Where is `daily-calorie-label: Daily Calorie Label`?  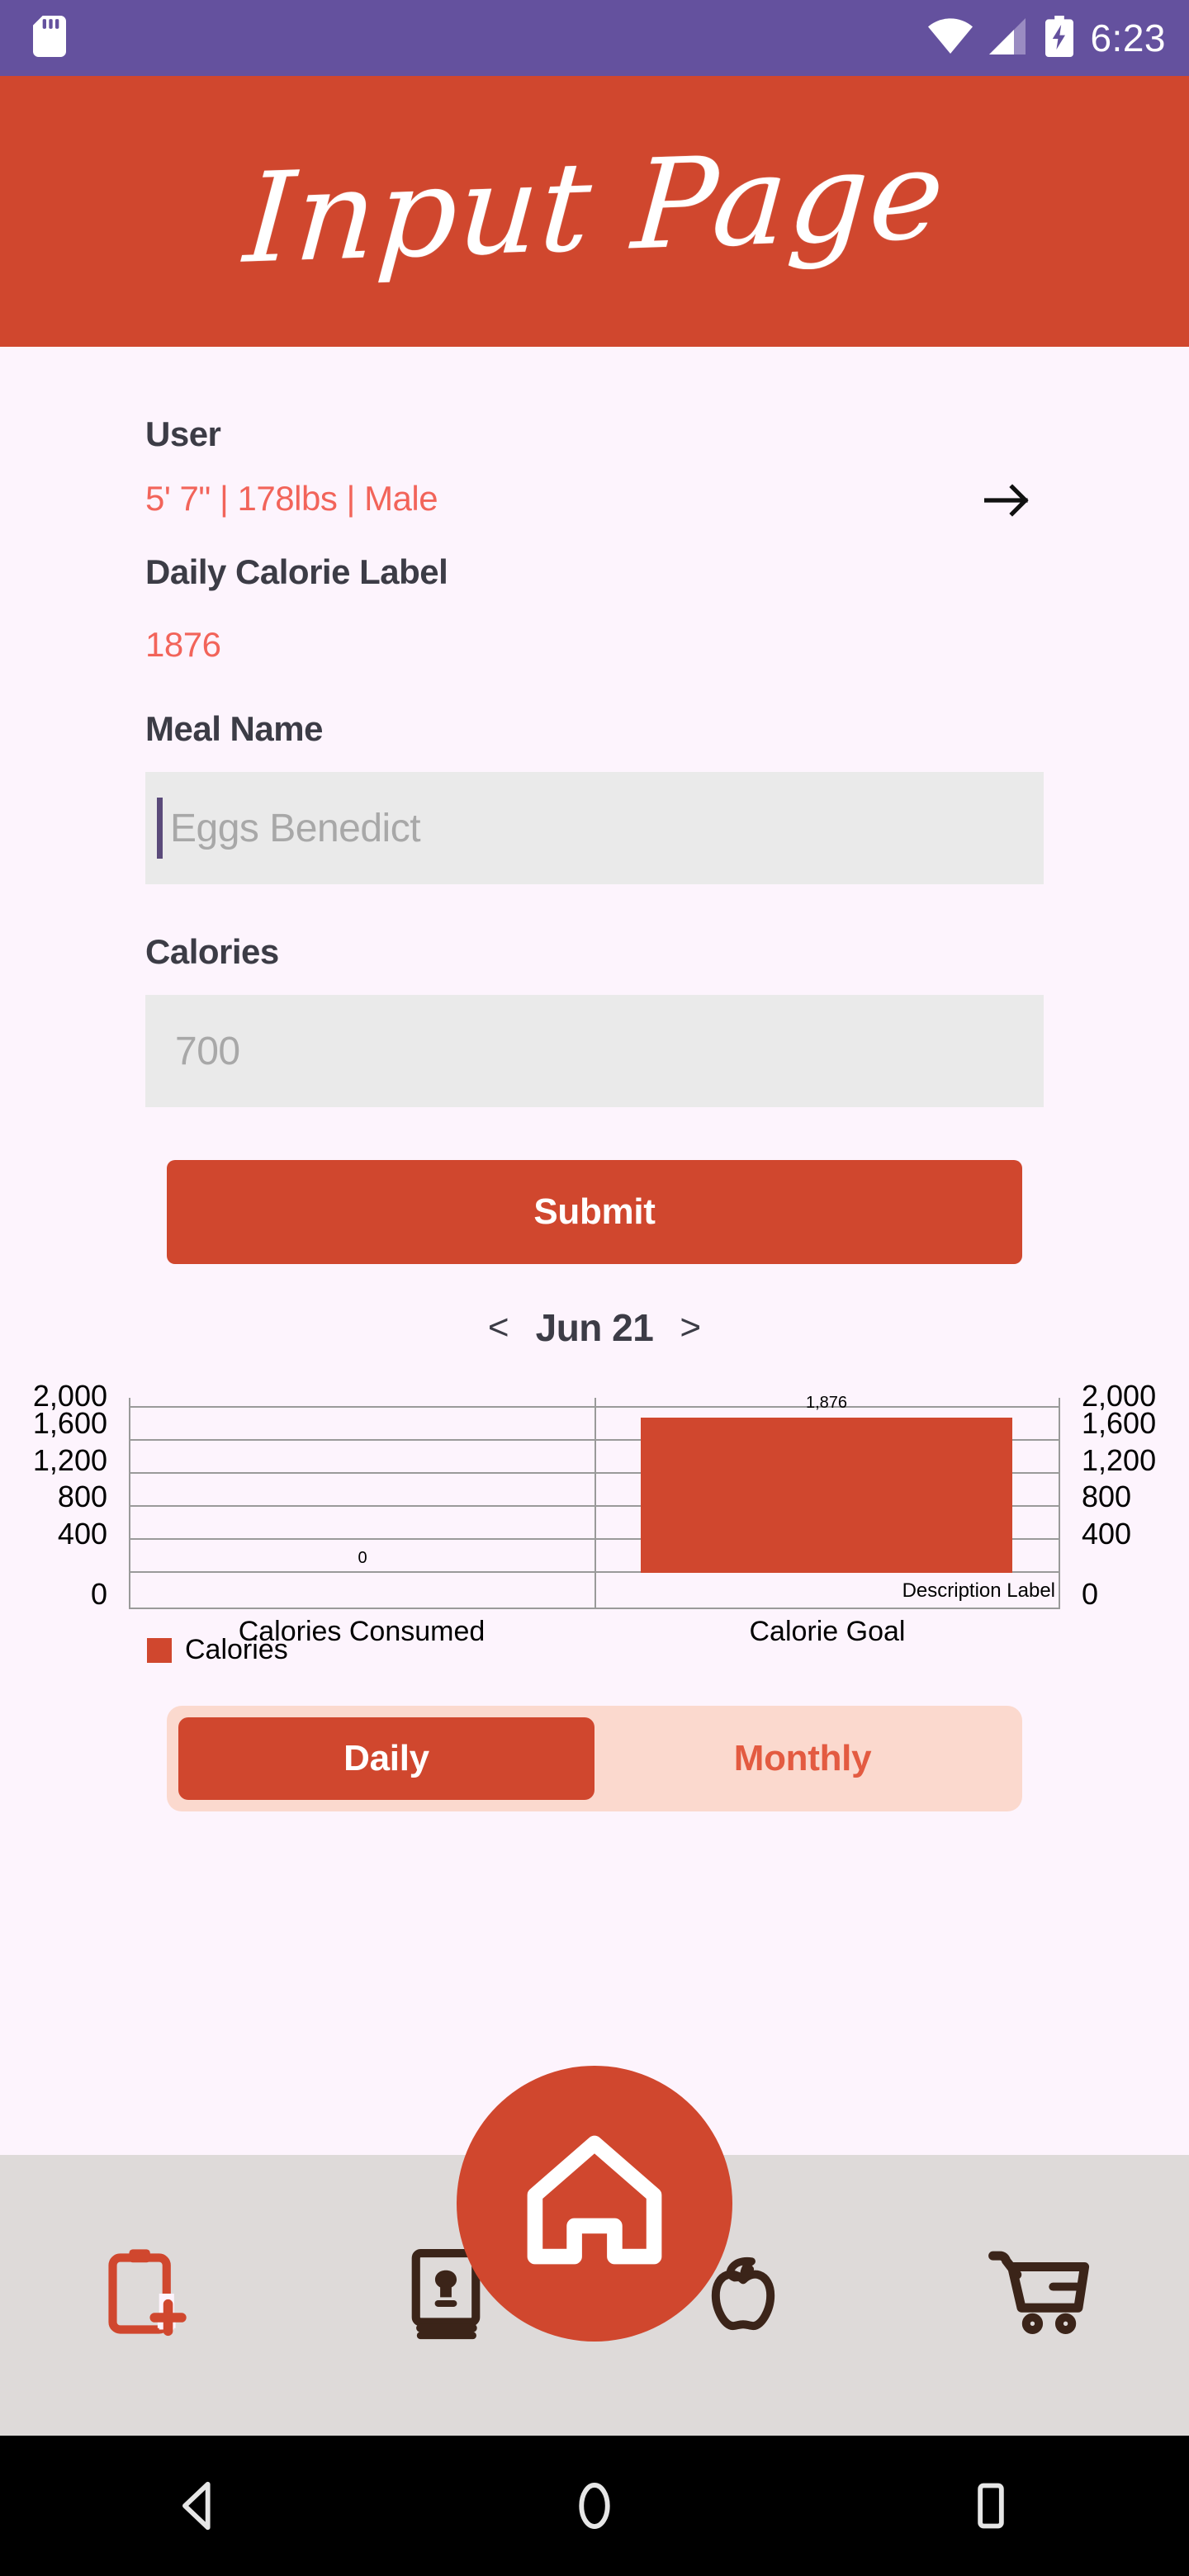 daily-calorie-label: Daily Calorie Label is located at coordinates (296, 571).